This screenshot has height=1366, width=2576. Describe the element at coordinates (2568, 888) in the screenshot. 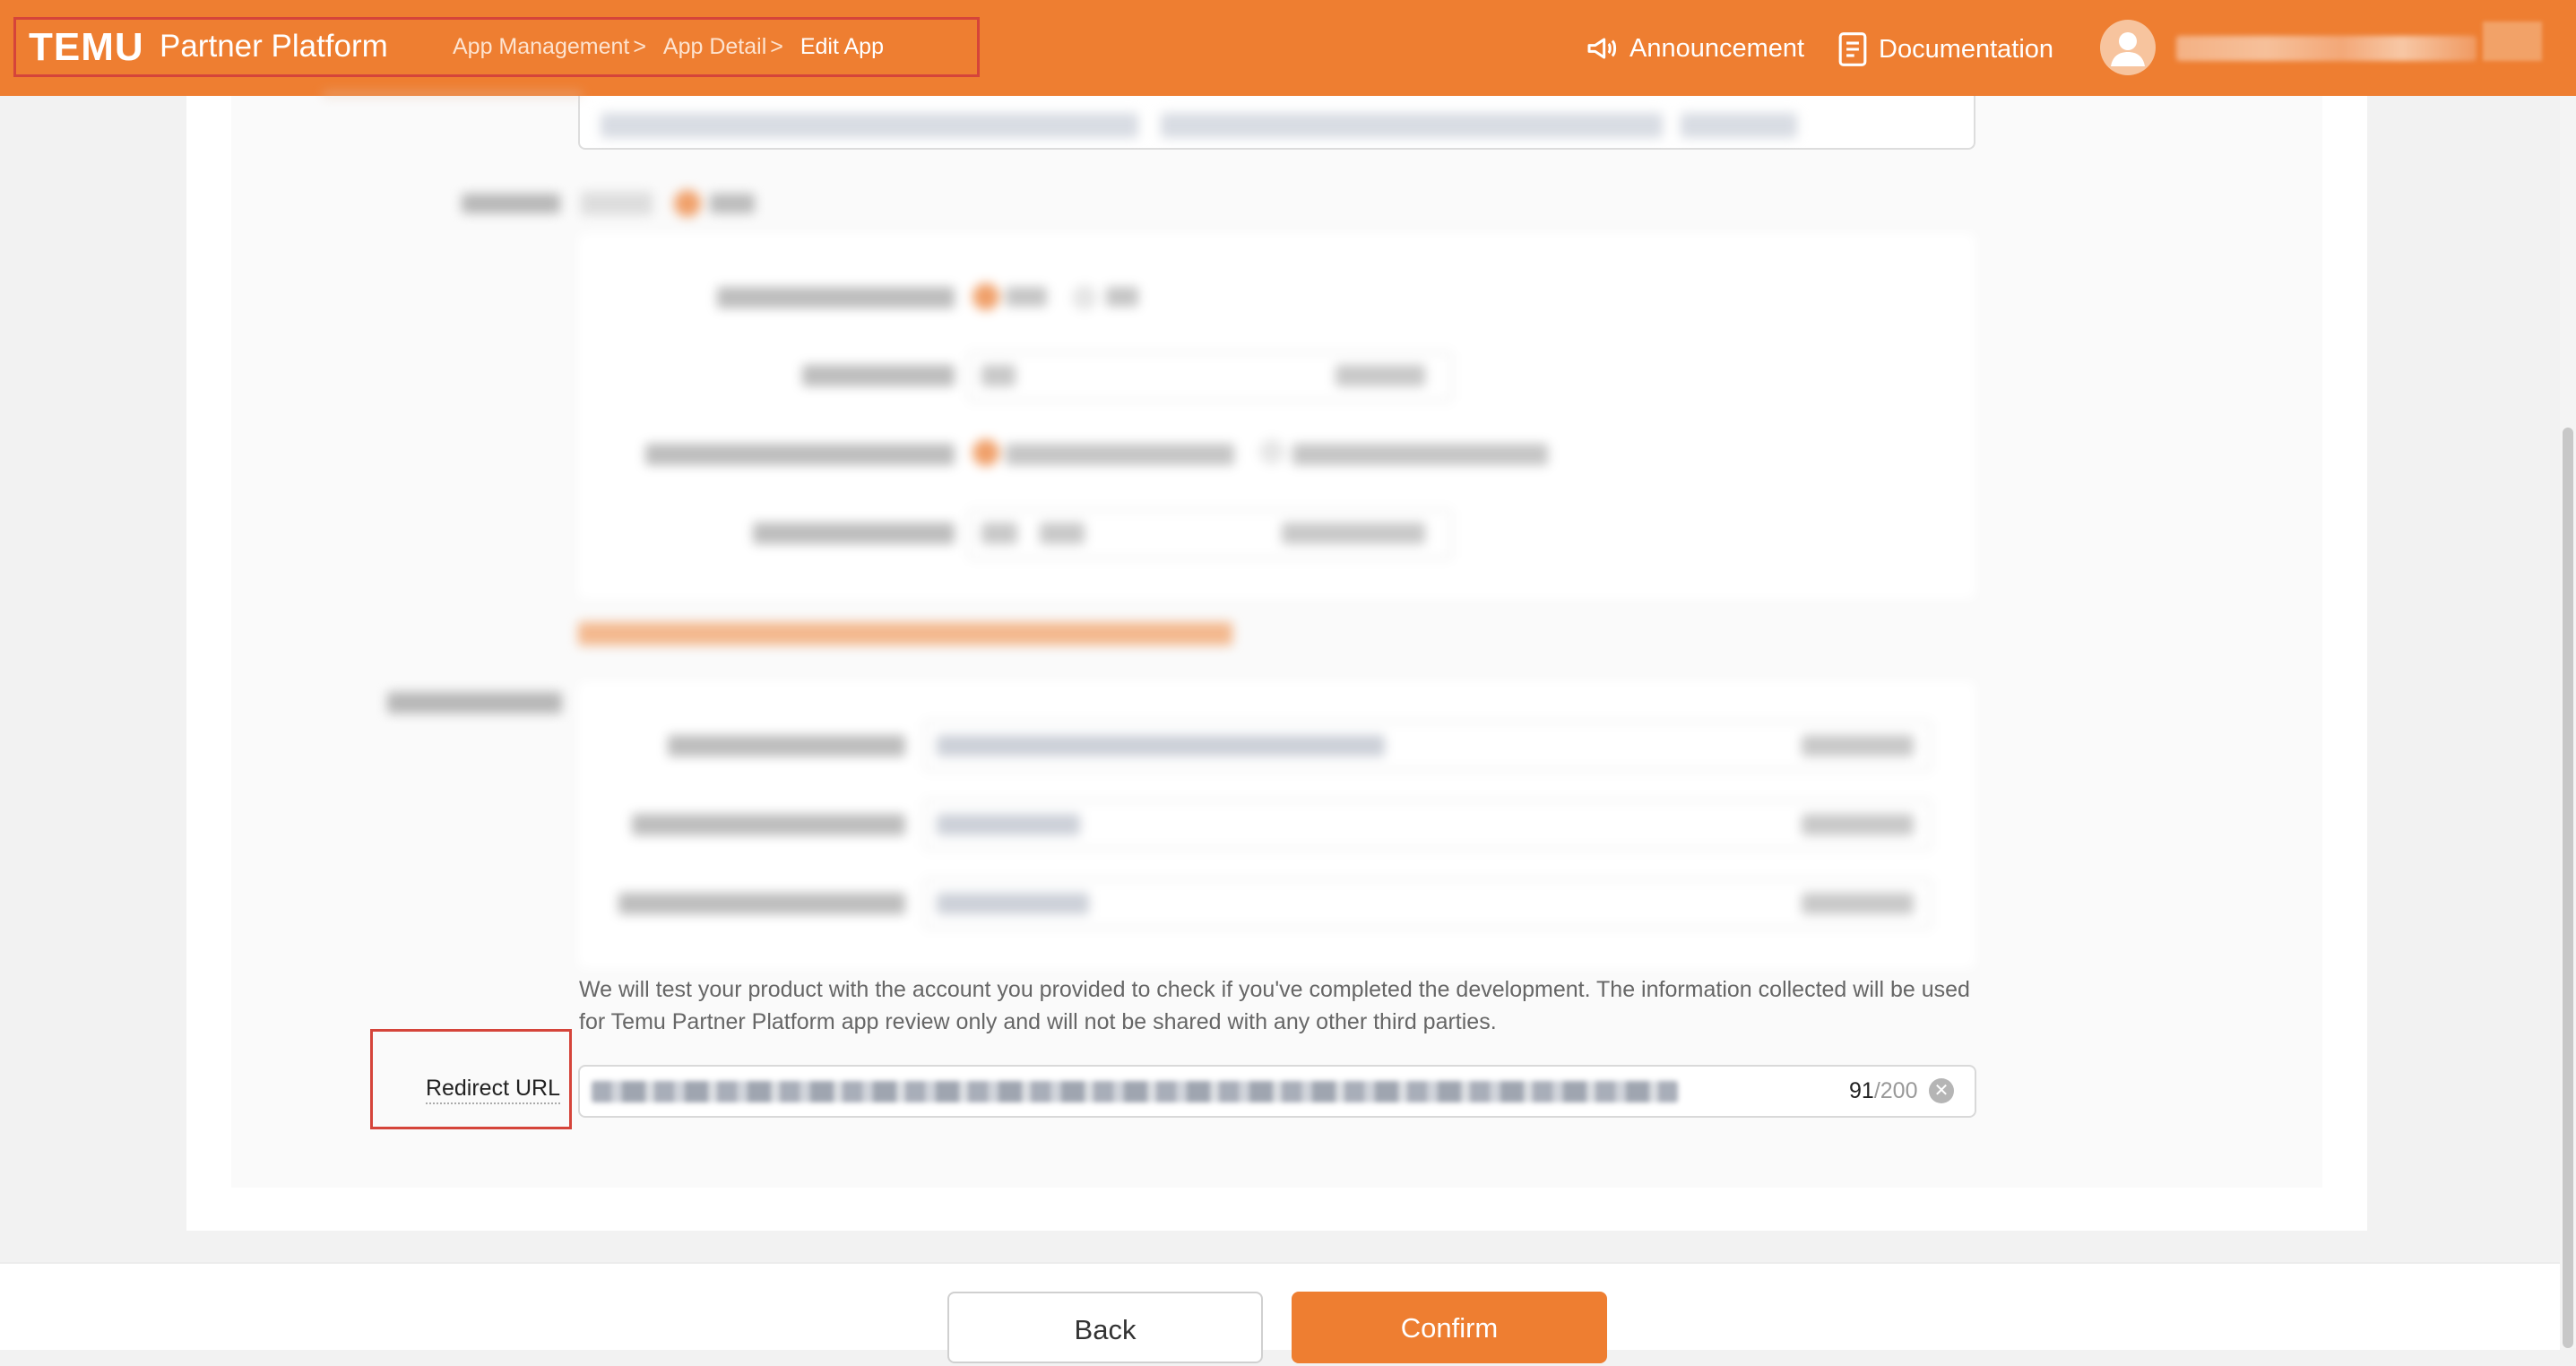

I see `scrollbar-thumb` at that location.